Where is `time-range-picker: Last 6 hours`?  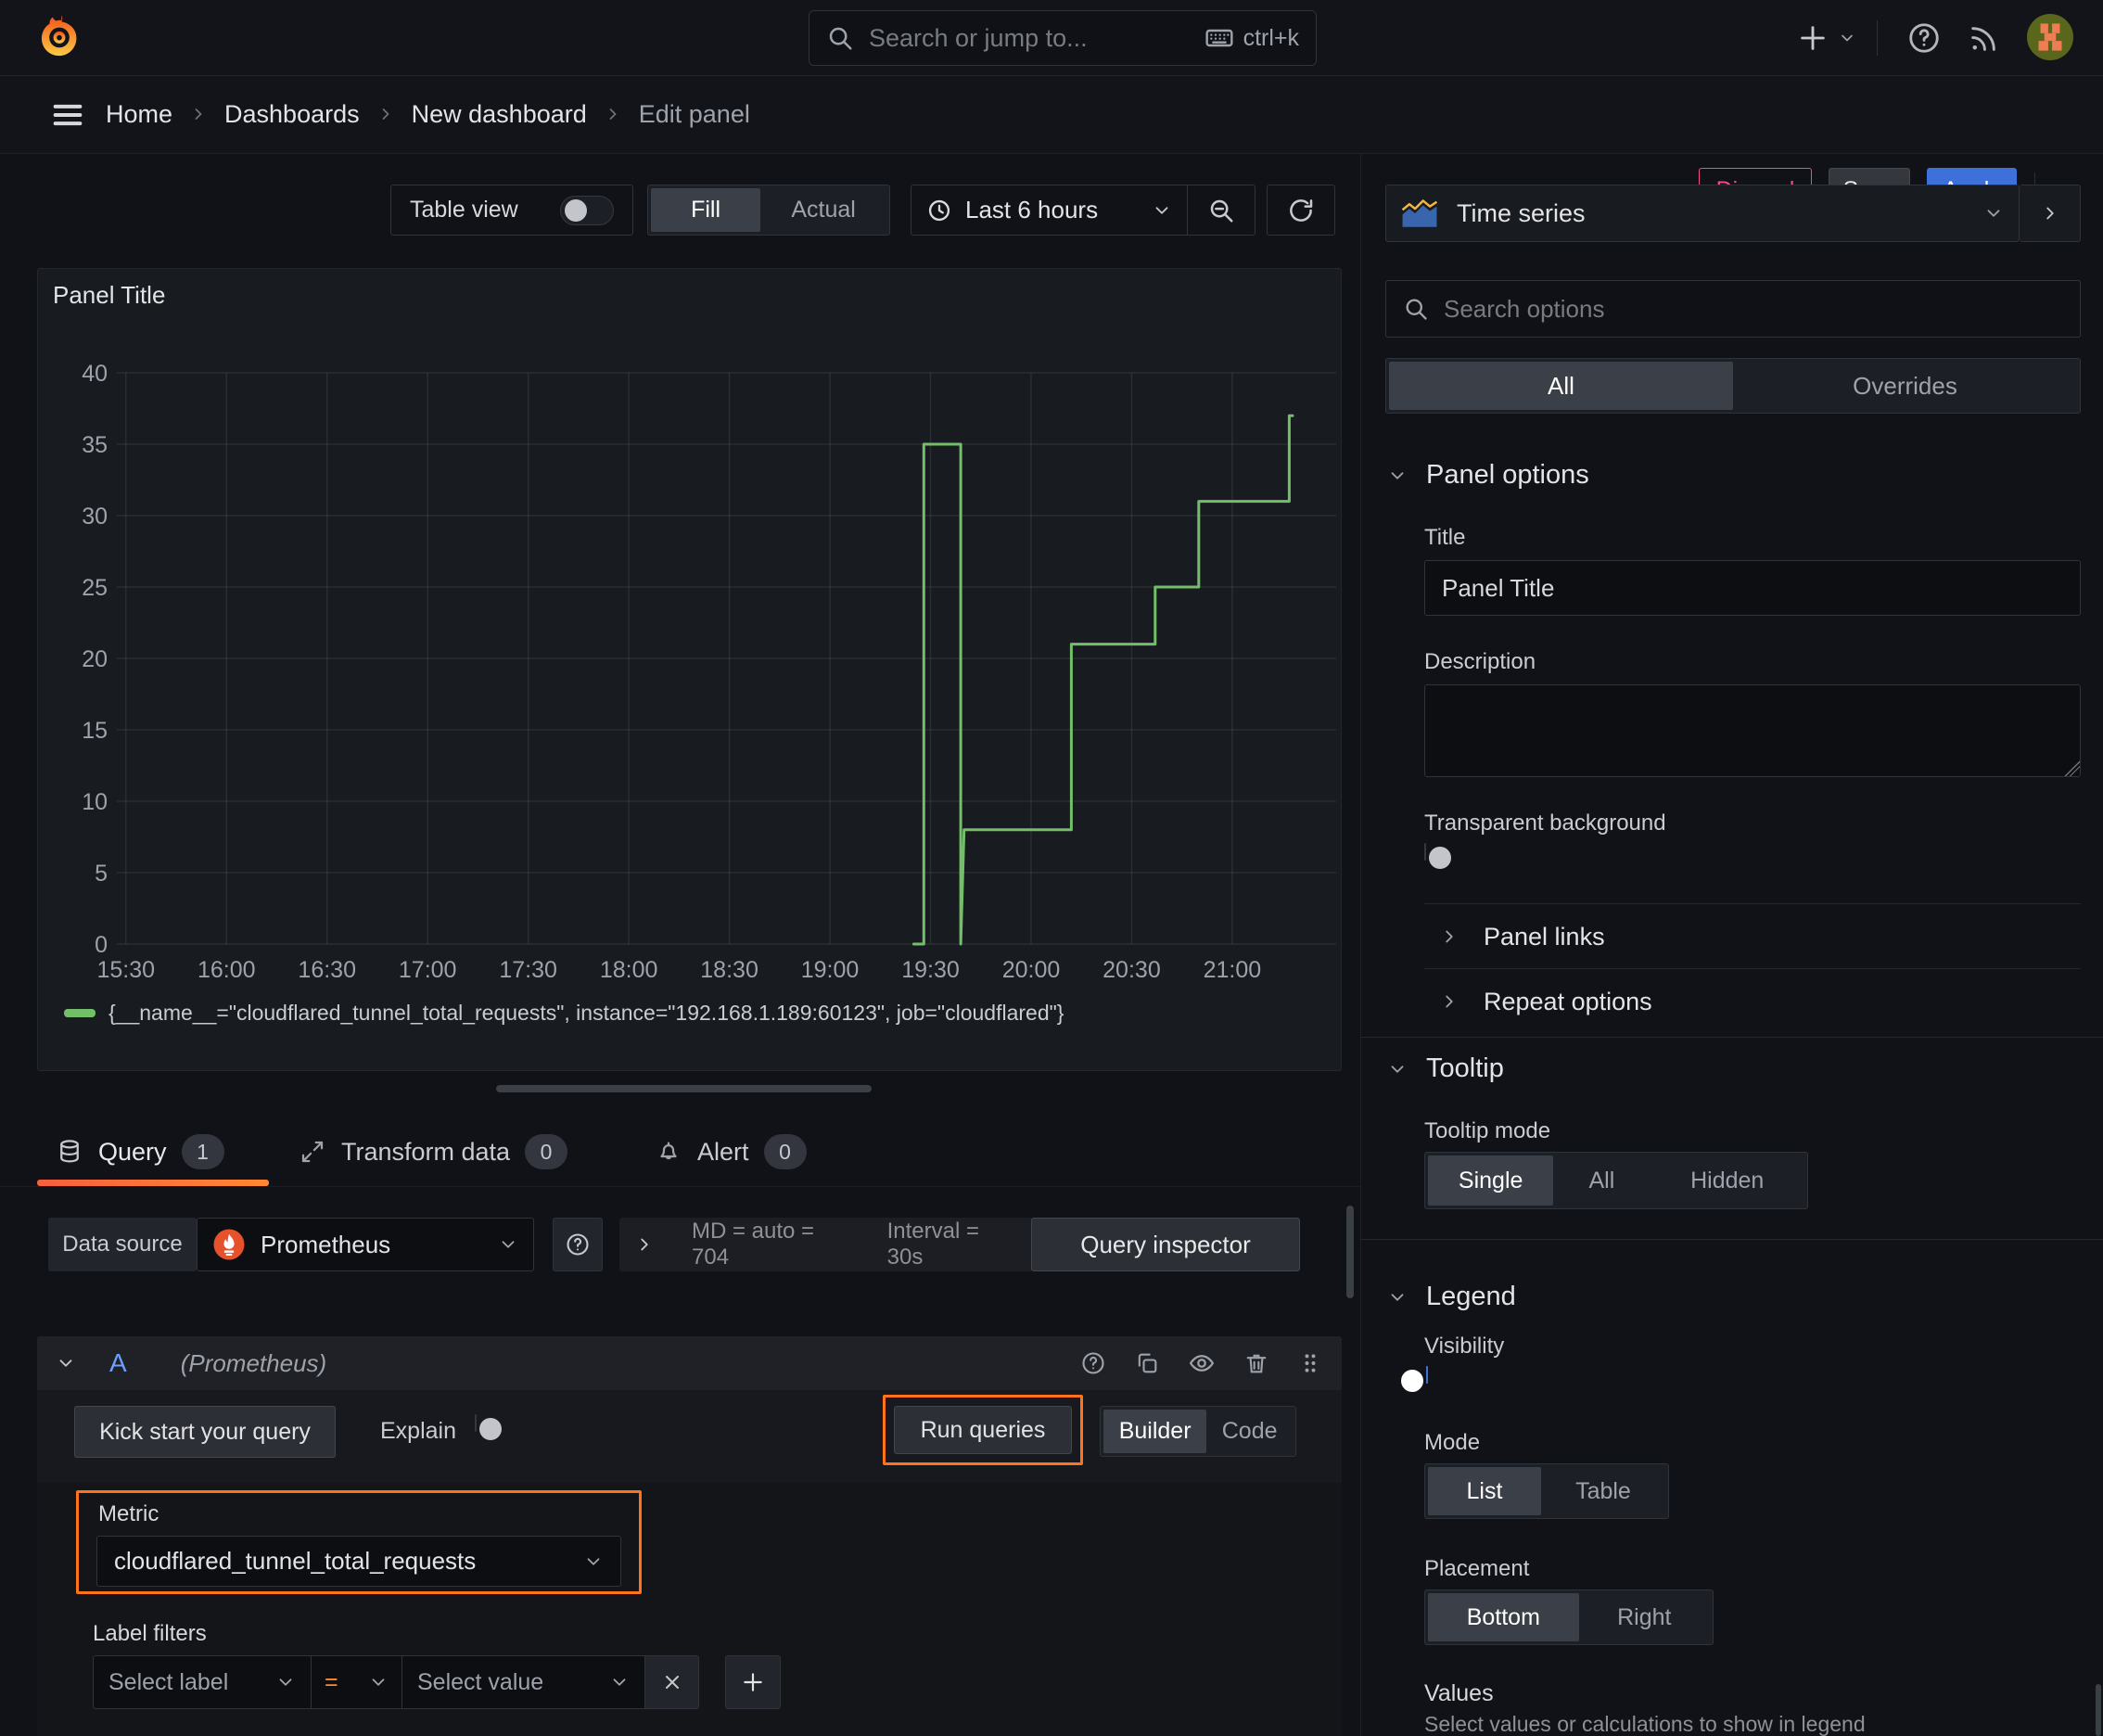 time-range-picker: Last 6 hours is located at coordinates (1049, 210).